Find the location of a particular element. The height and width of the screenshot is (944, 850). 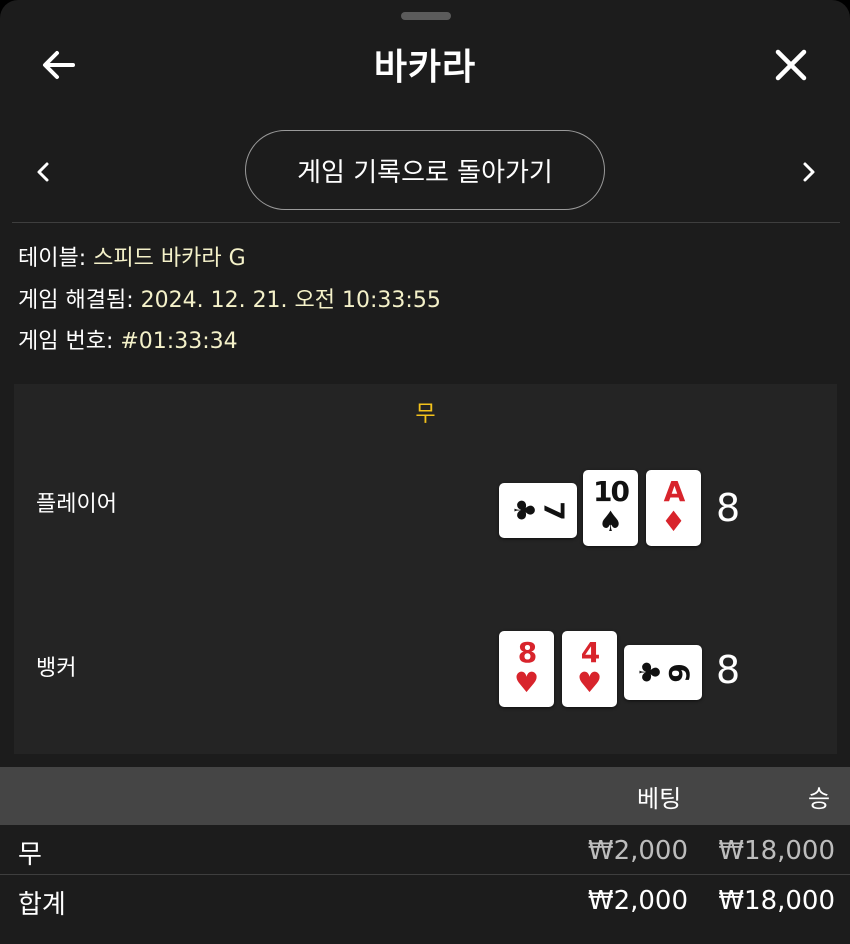

header: 바카라 is located at coordinates (425, 64).